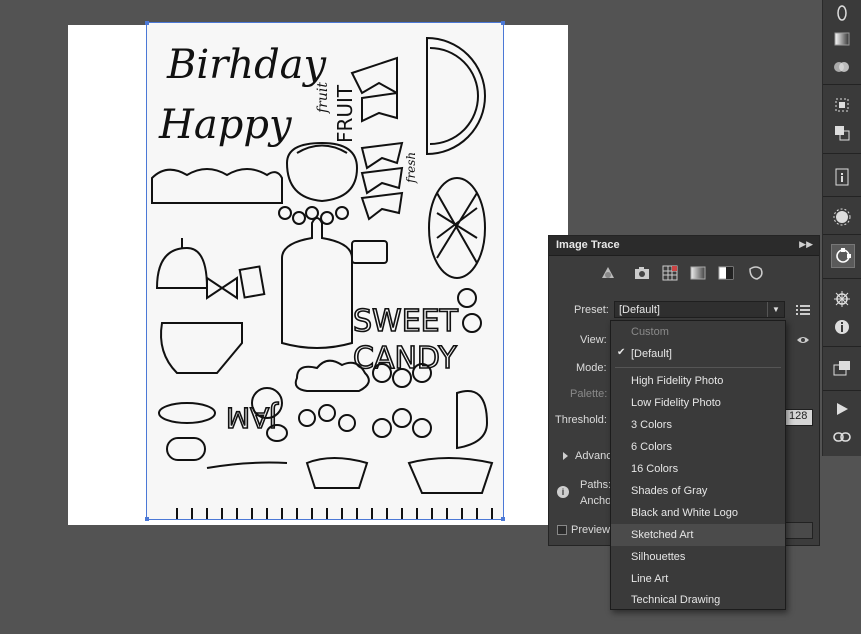  What do you see at coordinates (588, 245) in the screenshot?
I see `panel-title: Image Trace` at bounding box center [588, 245].